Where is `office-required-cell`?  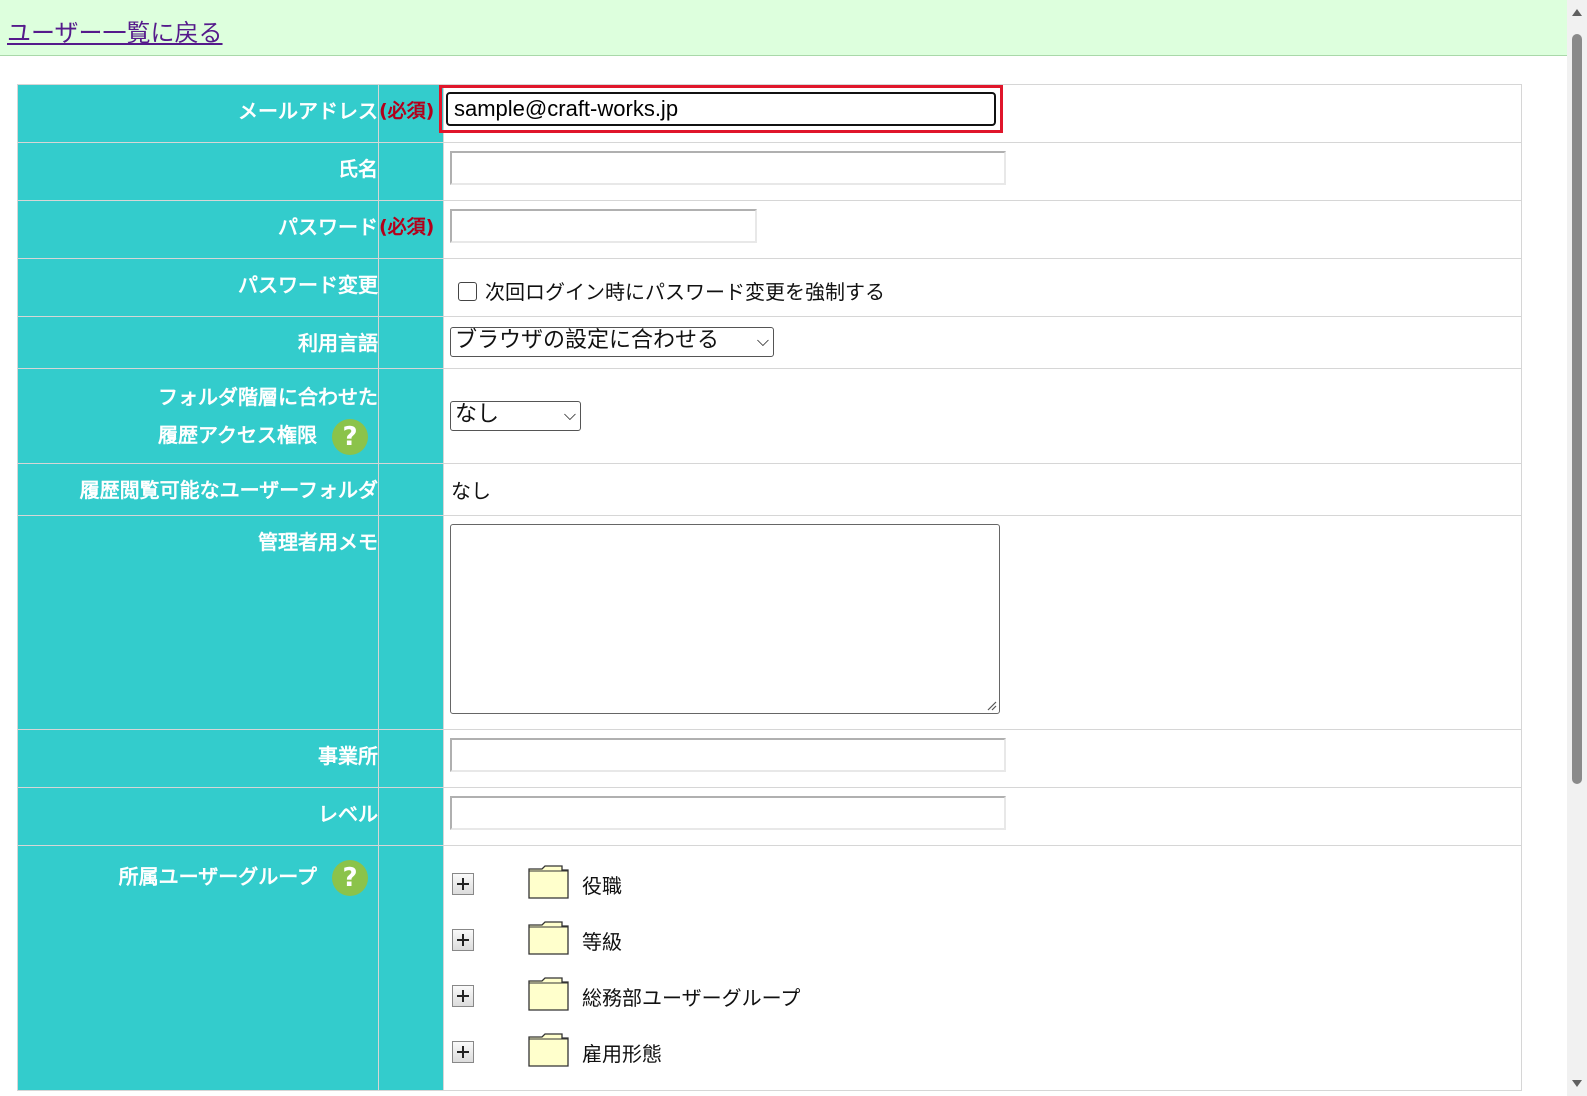 office-required-cell is located at coordinates (411, 758).